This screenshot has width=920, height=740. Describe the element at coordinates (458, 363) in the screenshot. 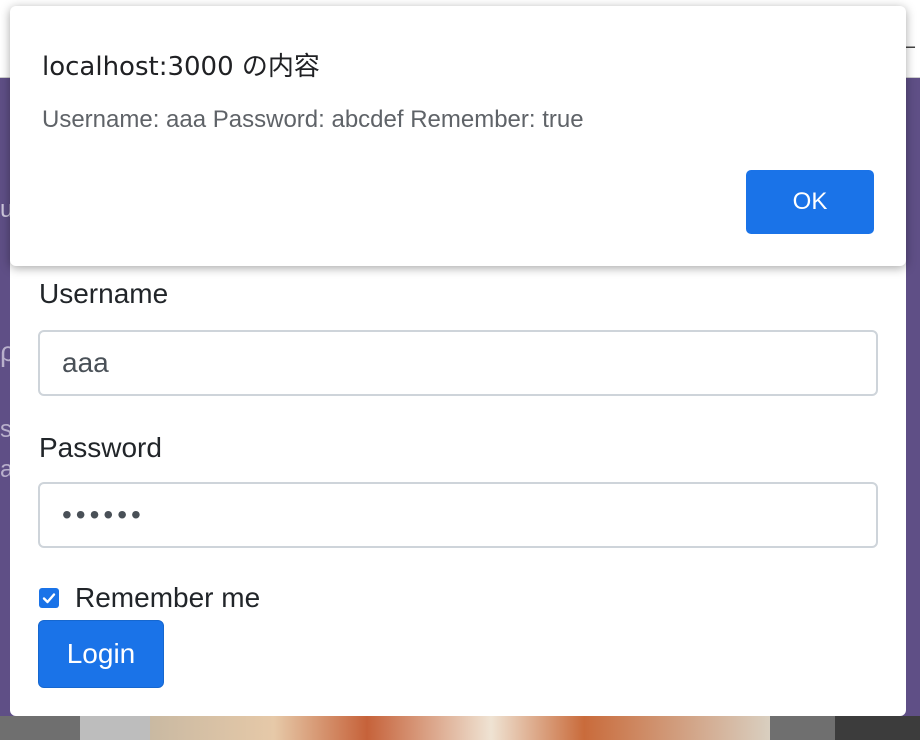

I see `username-input` at that location.